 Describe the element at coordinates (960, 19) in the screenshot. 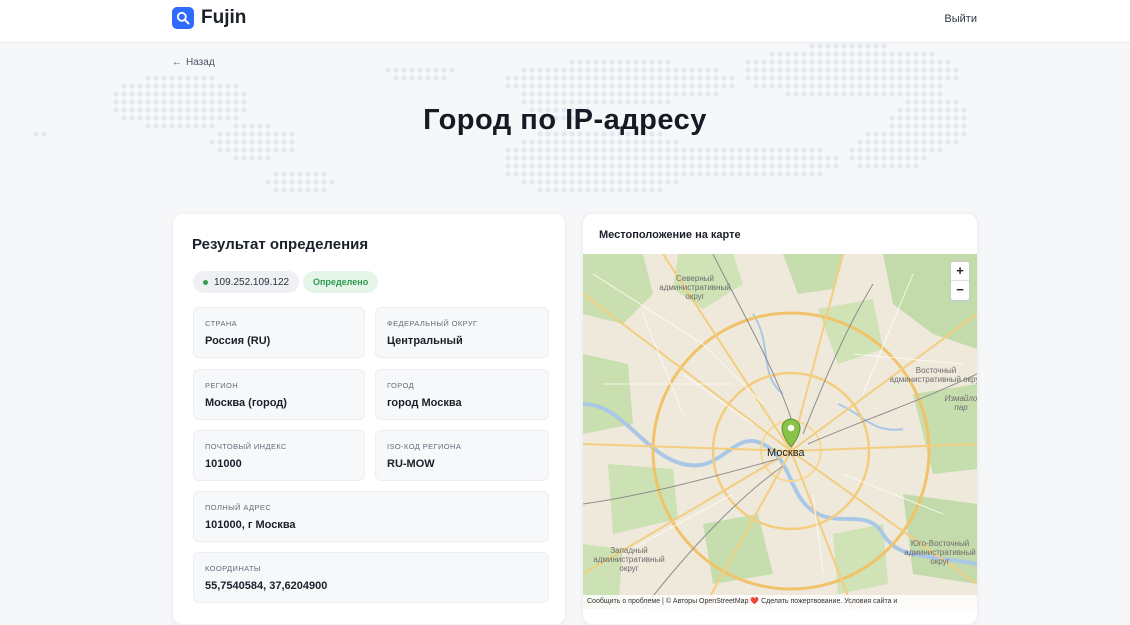

I see `logout-link: Выйти` at that location.